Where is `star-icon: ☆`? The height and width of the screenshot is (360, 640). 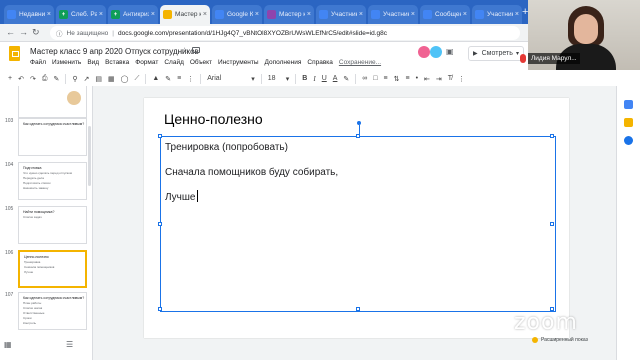
star-icon: ☆ is located at coordinates (184, 50).